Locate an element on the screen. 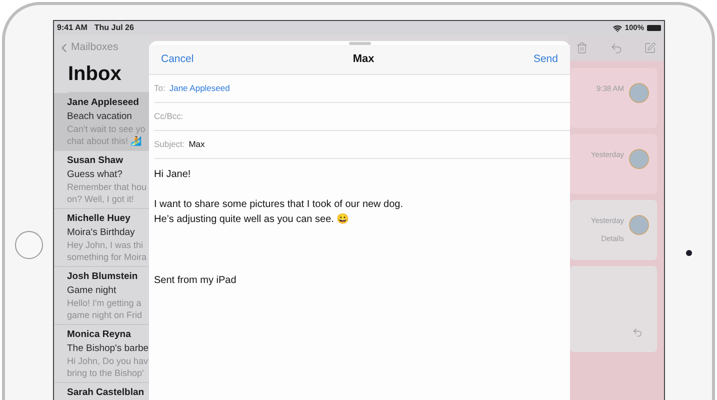 Image resolution: width=717 pixels, height=400 pixels. sender-name: Monica Reyna is located at coordinates (99, 335).